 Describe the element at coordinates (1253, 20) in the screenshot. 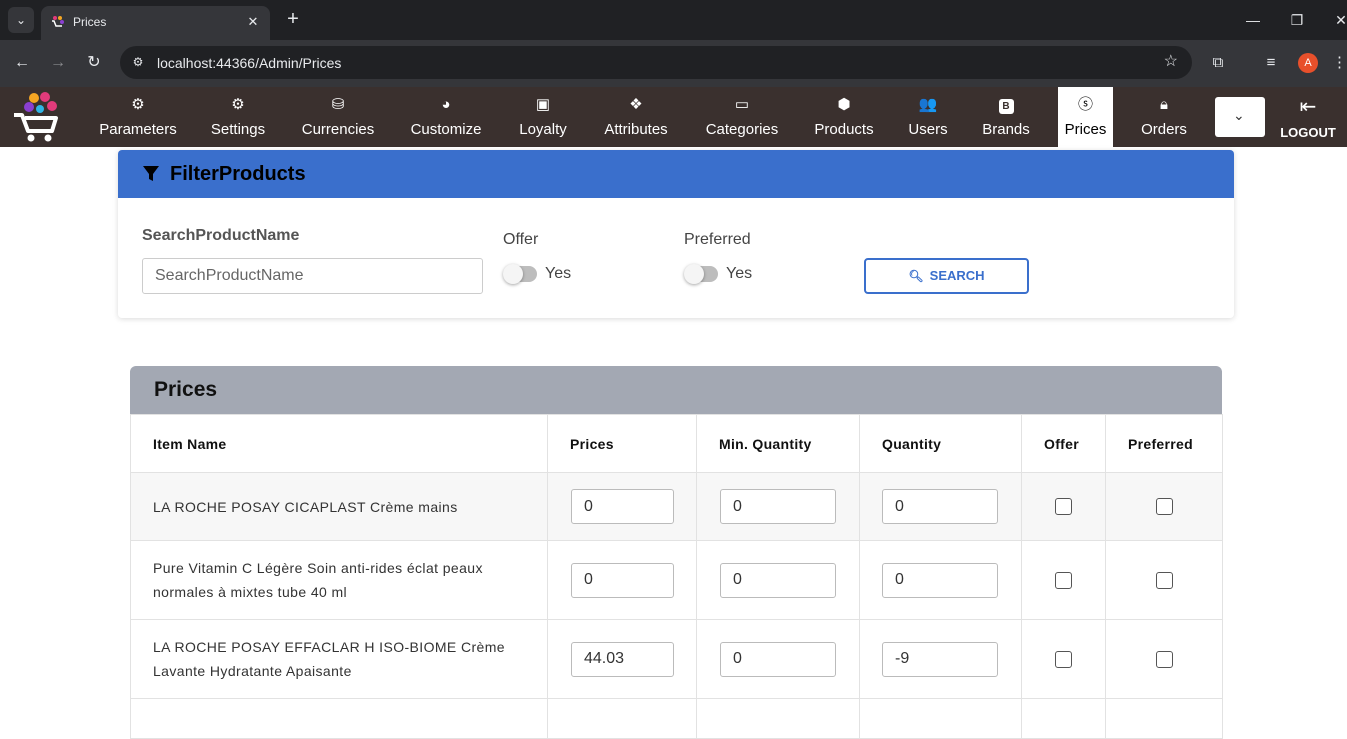

I see `window-minimize-icon: —` at that location.